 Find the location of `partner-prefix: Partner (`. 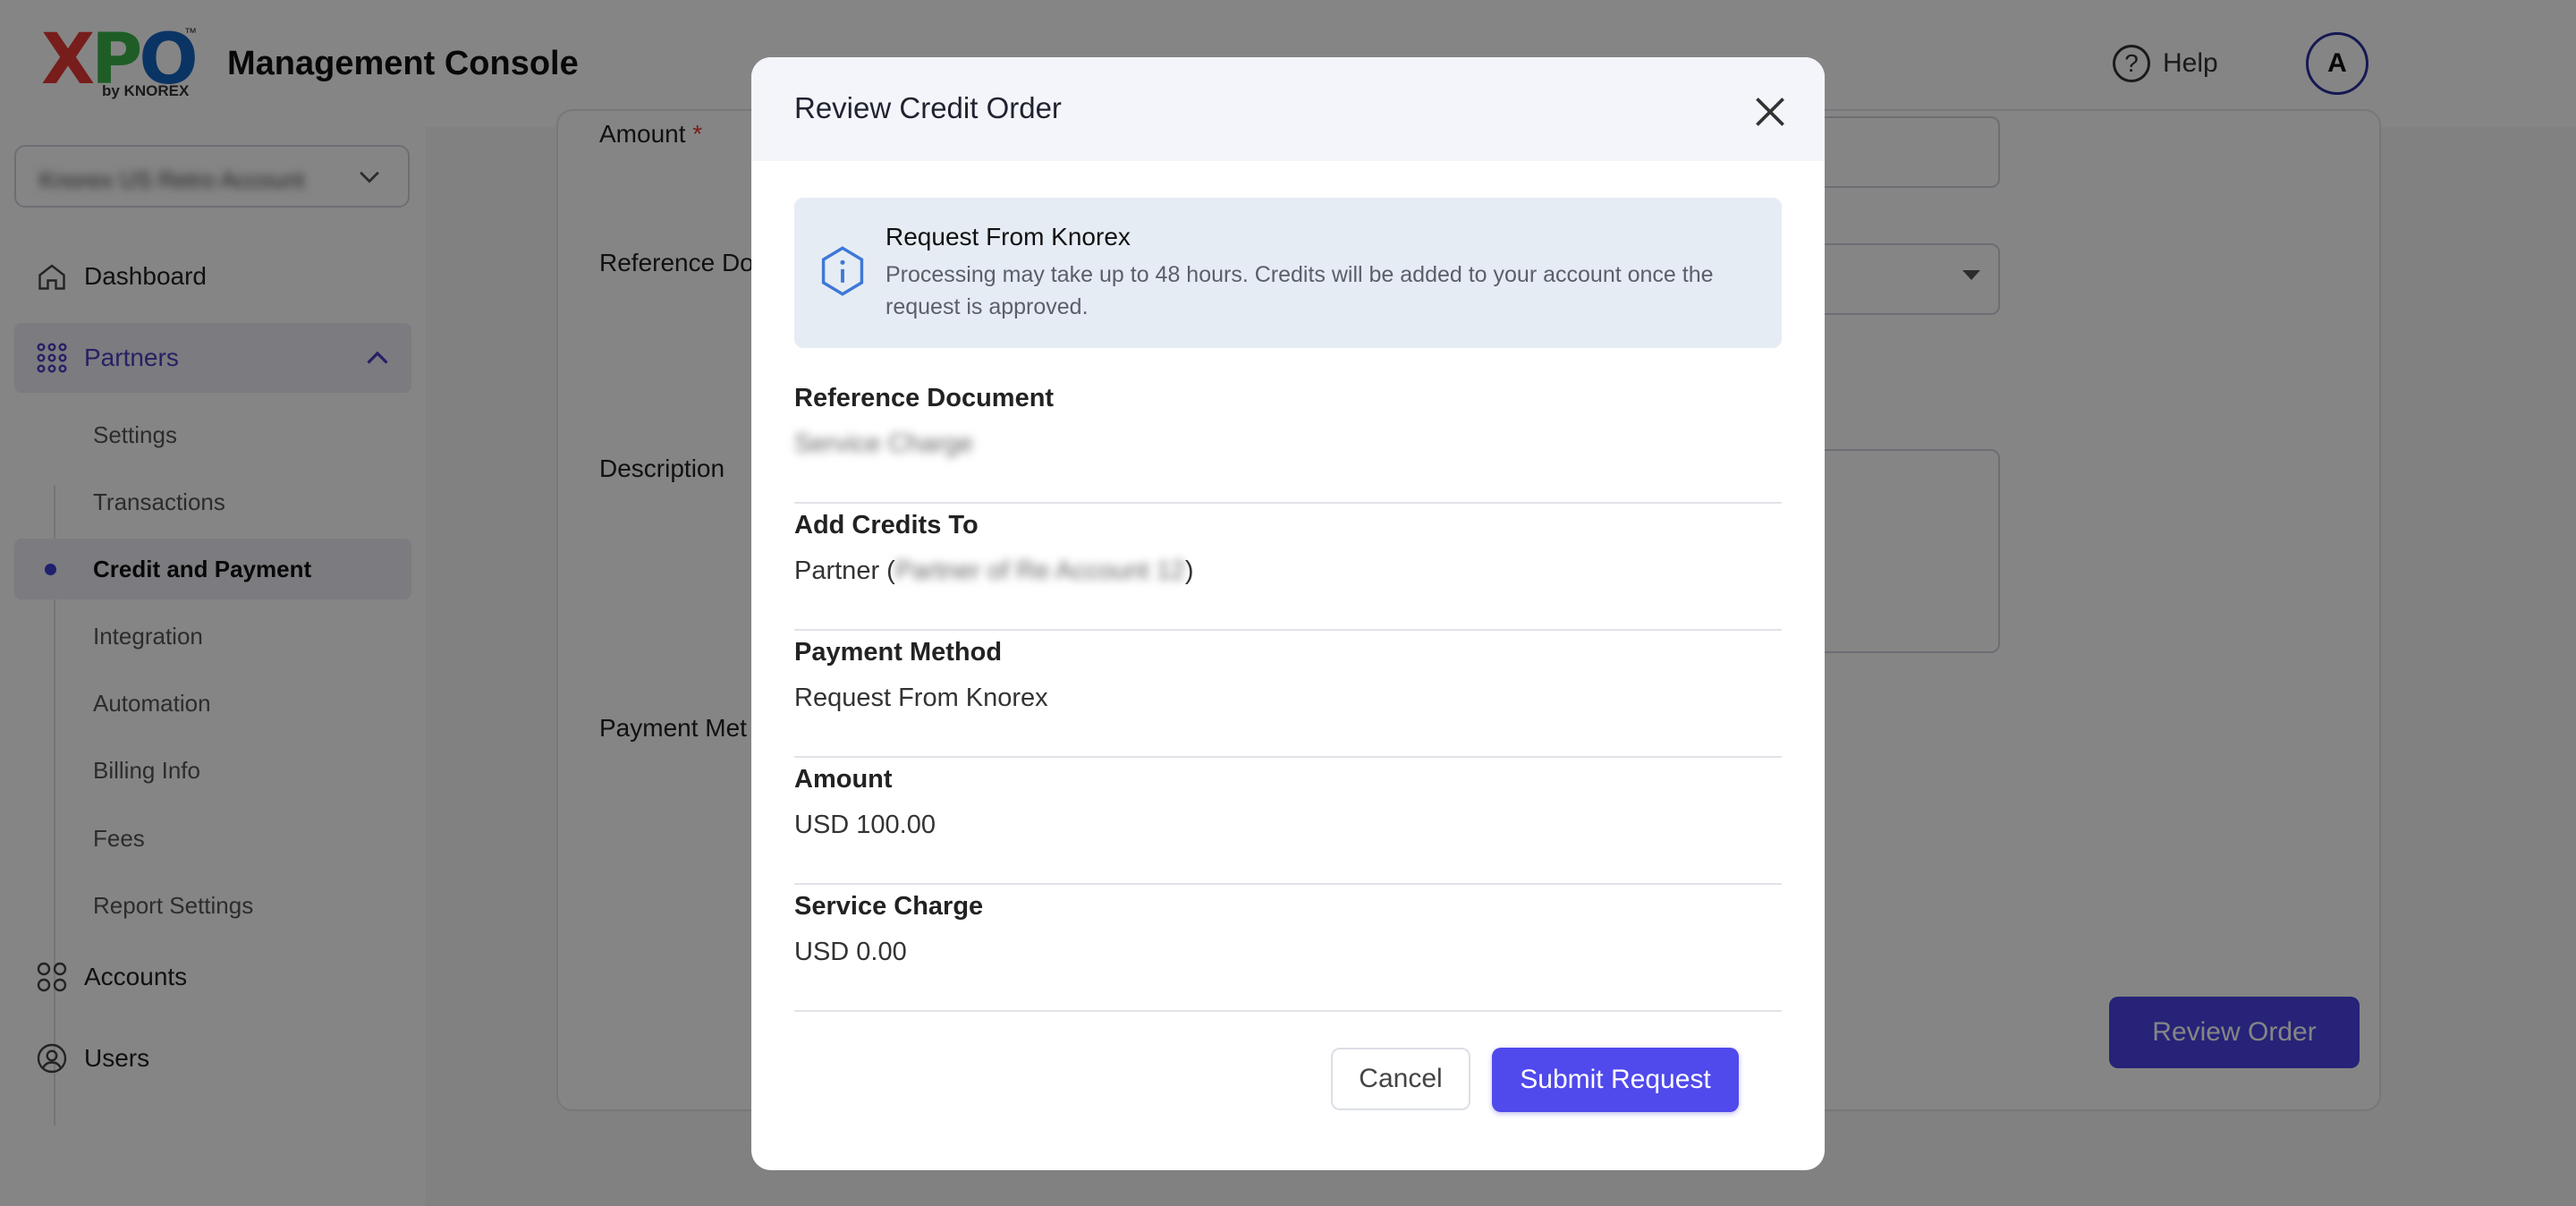

partner-prefix: Partner ( is located at coordinates (844, 570).